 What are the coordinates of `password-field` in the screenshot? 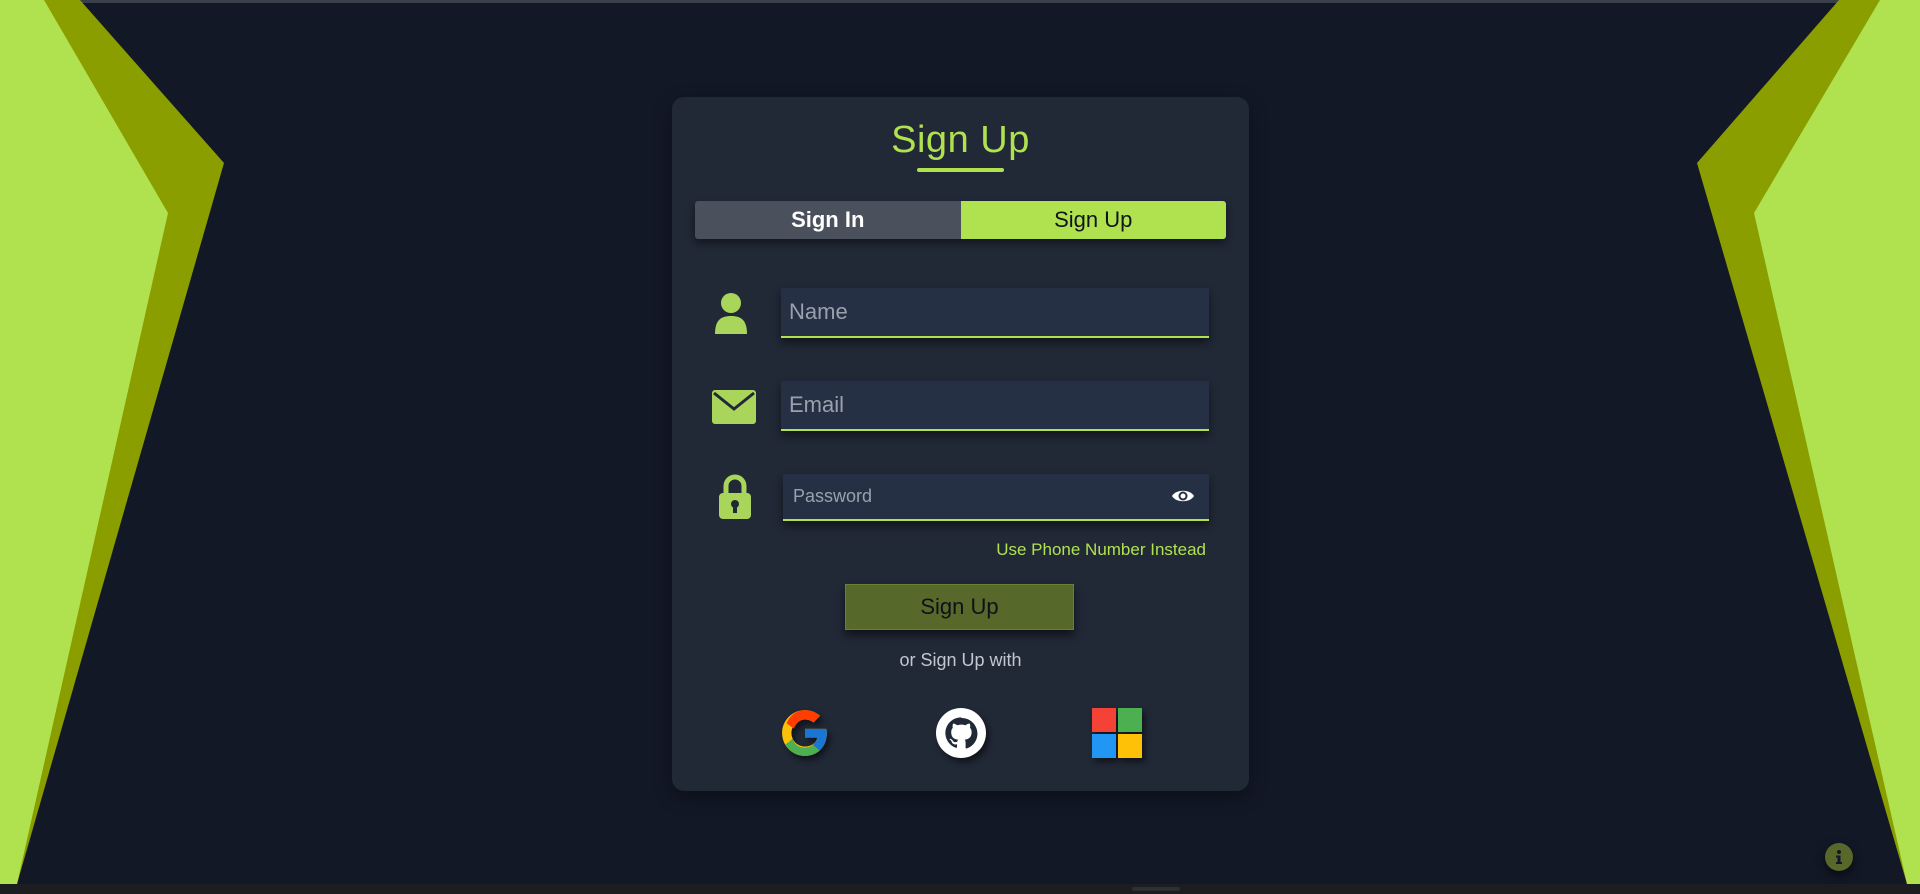 It's located at (996, 497).